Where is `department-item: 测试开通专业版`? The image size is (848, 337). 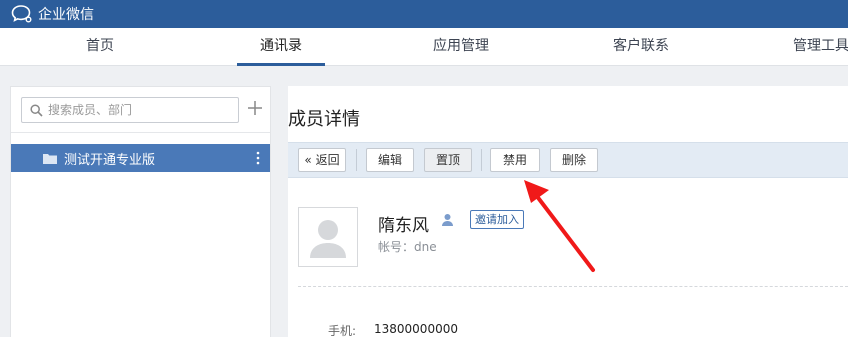
department-item: 测试开通专业版 is located at coordinates (140, 158).